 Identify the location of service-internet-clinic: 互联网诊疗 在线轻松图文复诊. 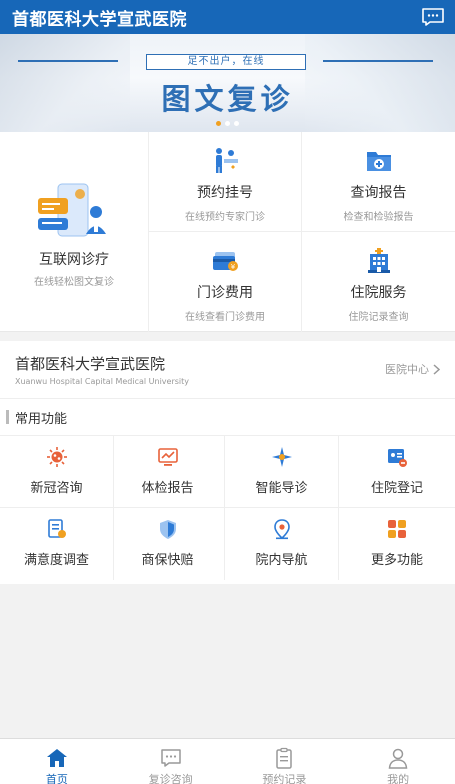
(74, 232).